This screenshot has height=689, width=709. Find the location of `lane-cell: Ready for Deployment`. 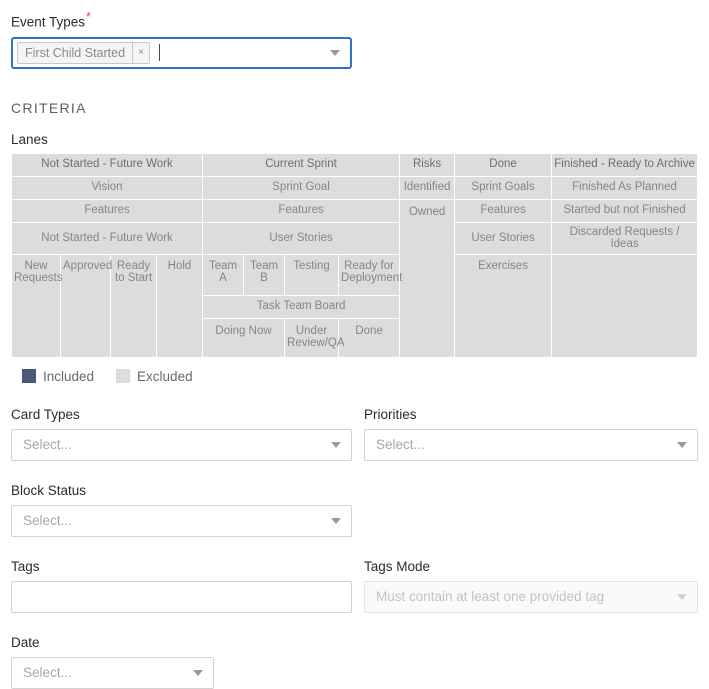

lane-cell: Ready for Deployment is located at coordinates (370, 274).